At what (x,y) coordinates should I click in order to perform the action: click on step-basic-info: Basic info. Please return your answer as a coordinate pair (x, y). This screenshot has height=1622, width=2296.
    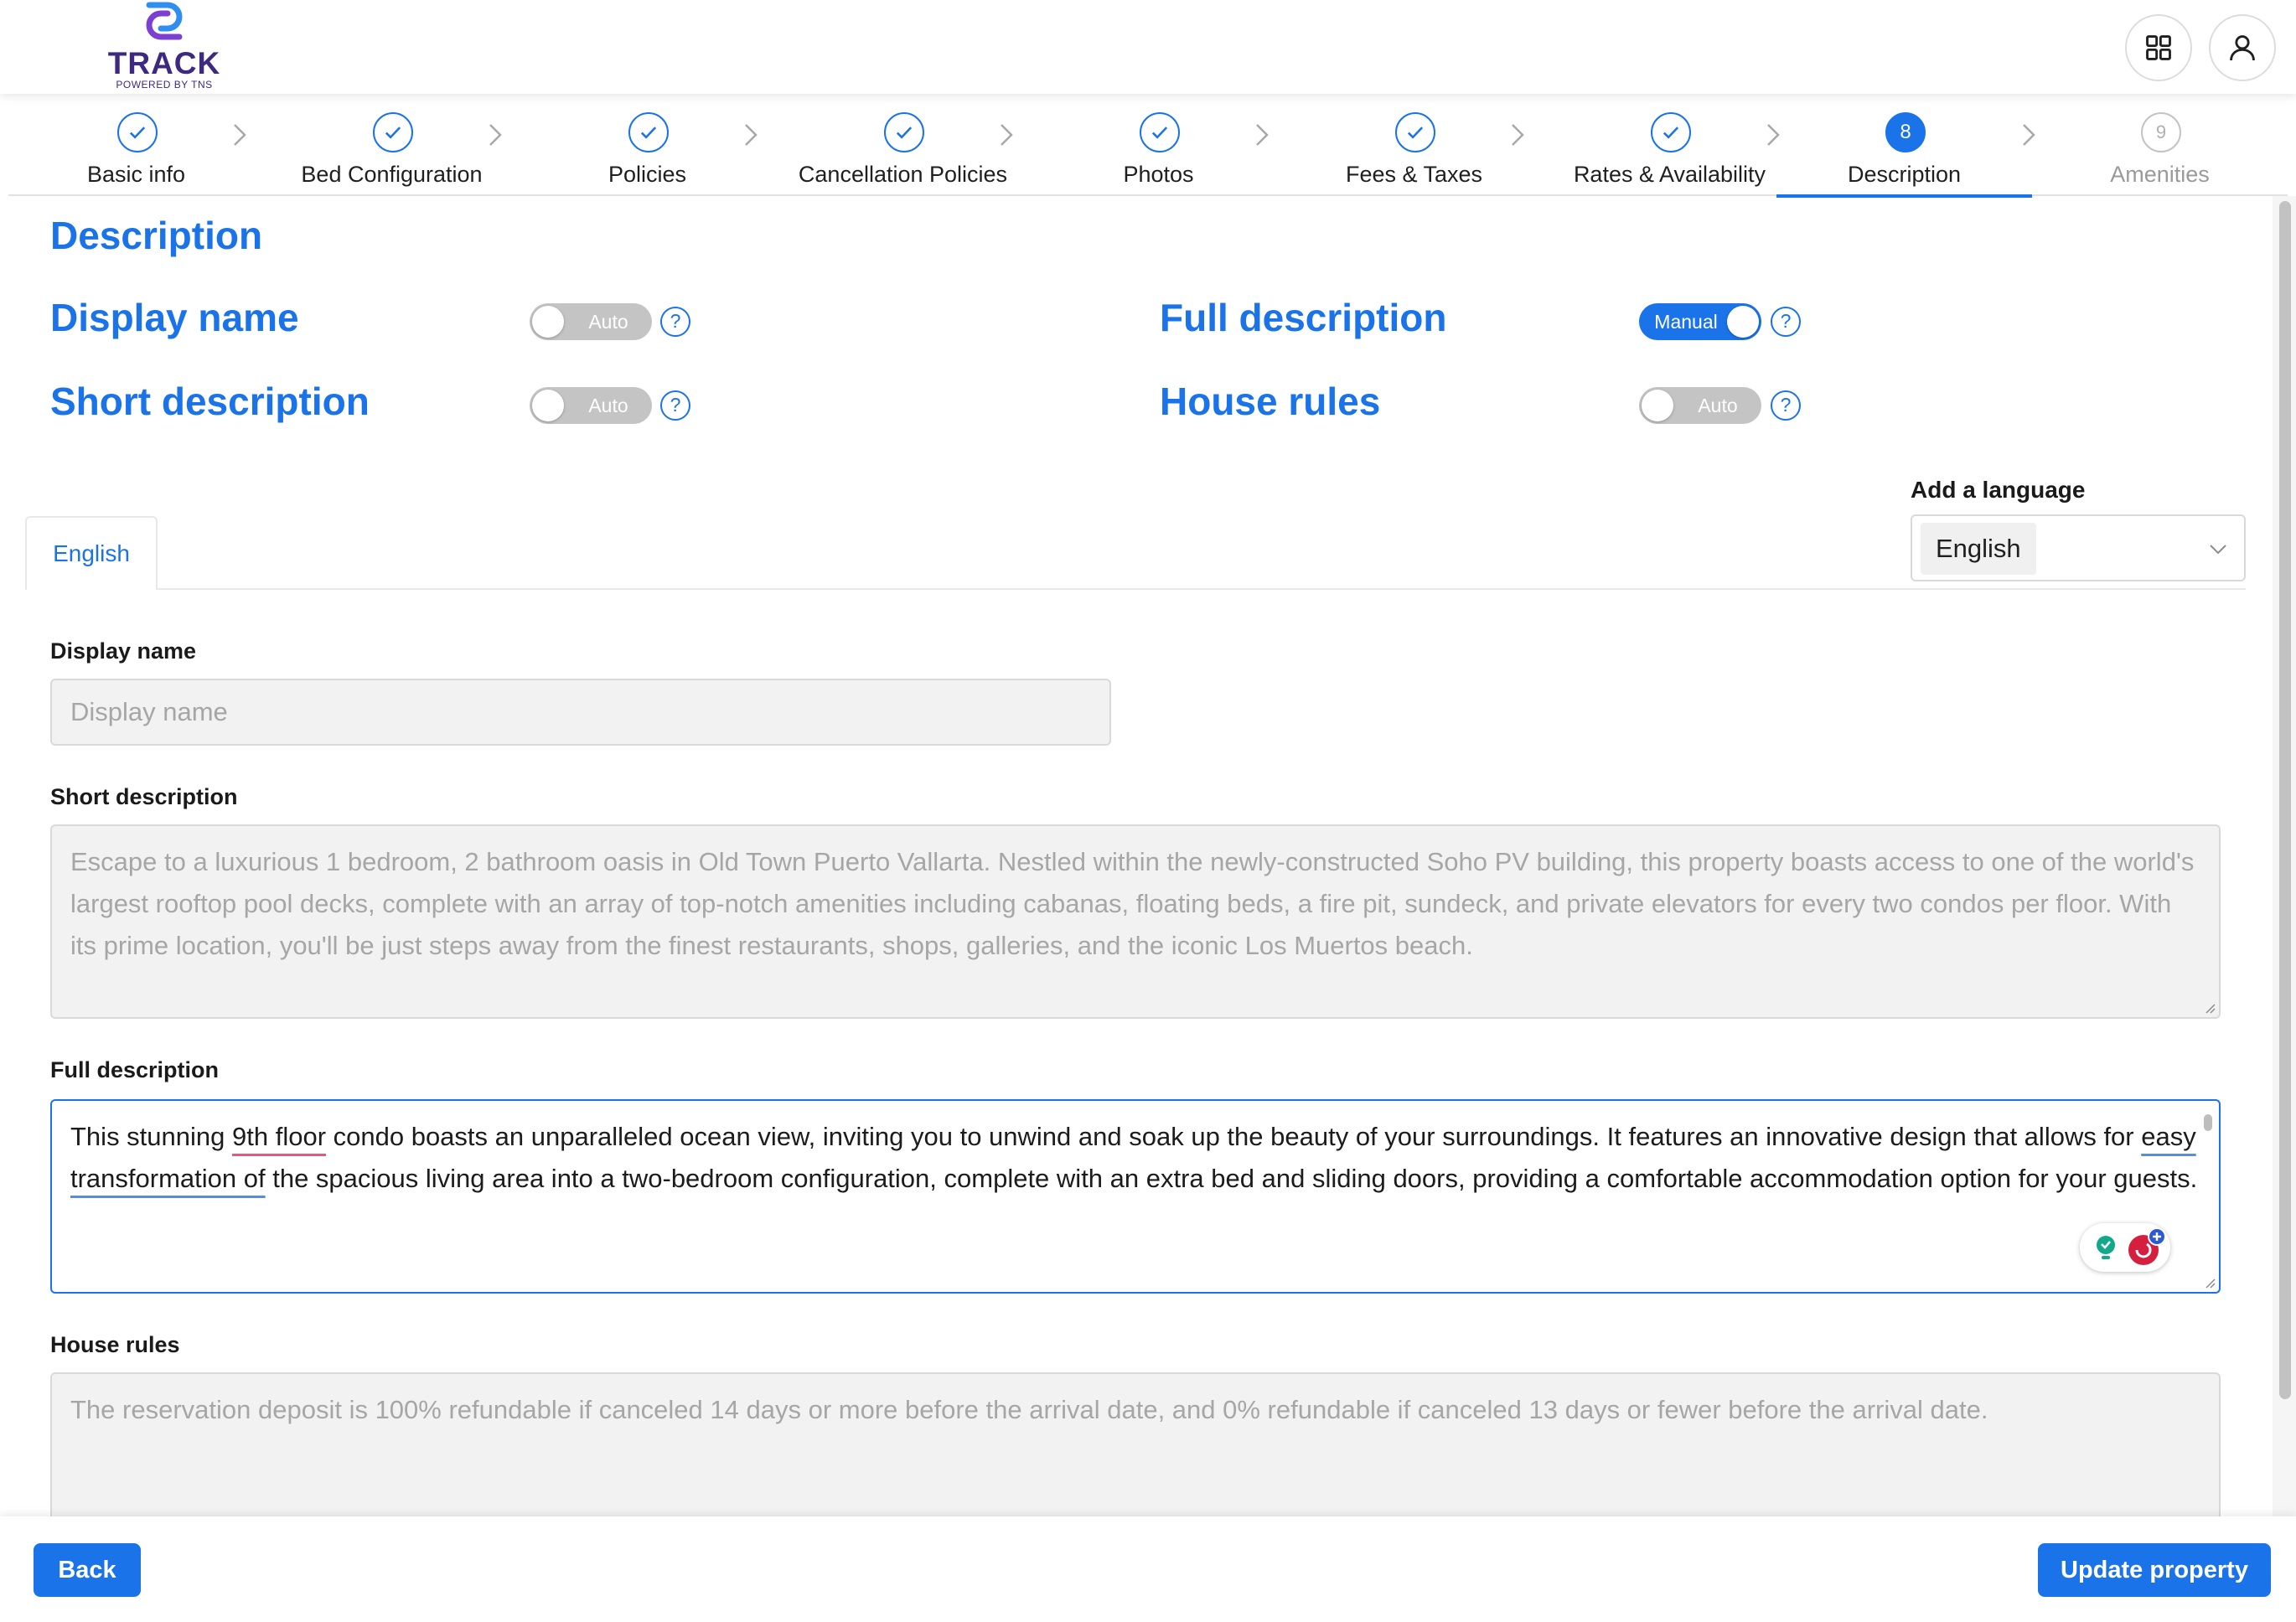
    Looking at the image, I should click on (136, 145).